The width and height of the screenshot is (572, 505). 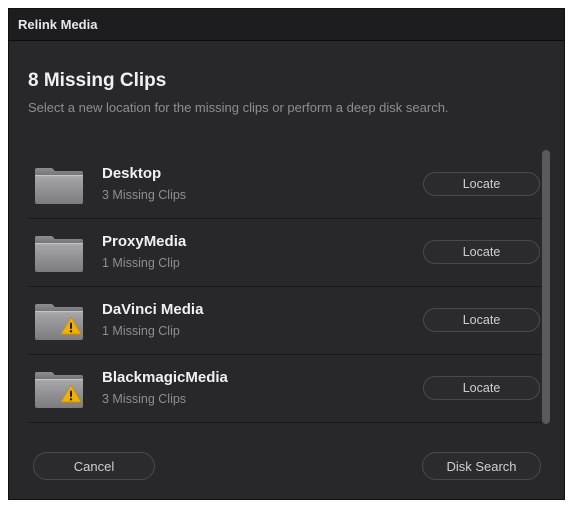 What do you see at coordinates (144, 241) in the screenshot?
I see `folder-name: ProxyMedia` at bounding box center [144, 241].